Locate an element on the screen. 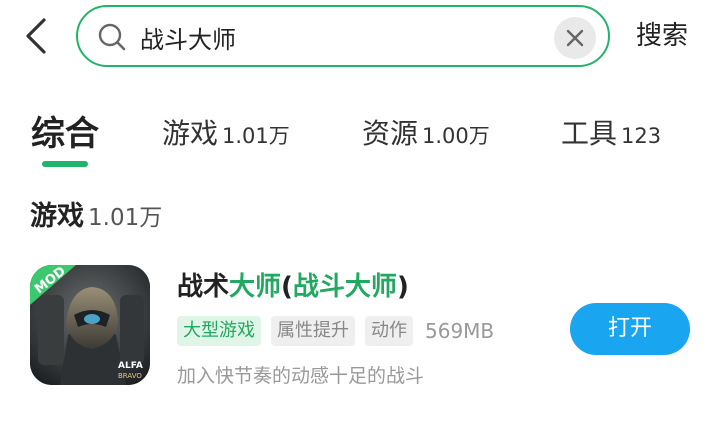 The width and height of the screenshot is (720, 435). close-icon is located at coordinates (575, 38).